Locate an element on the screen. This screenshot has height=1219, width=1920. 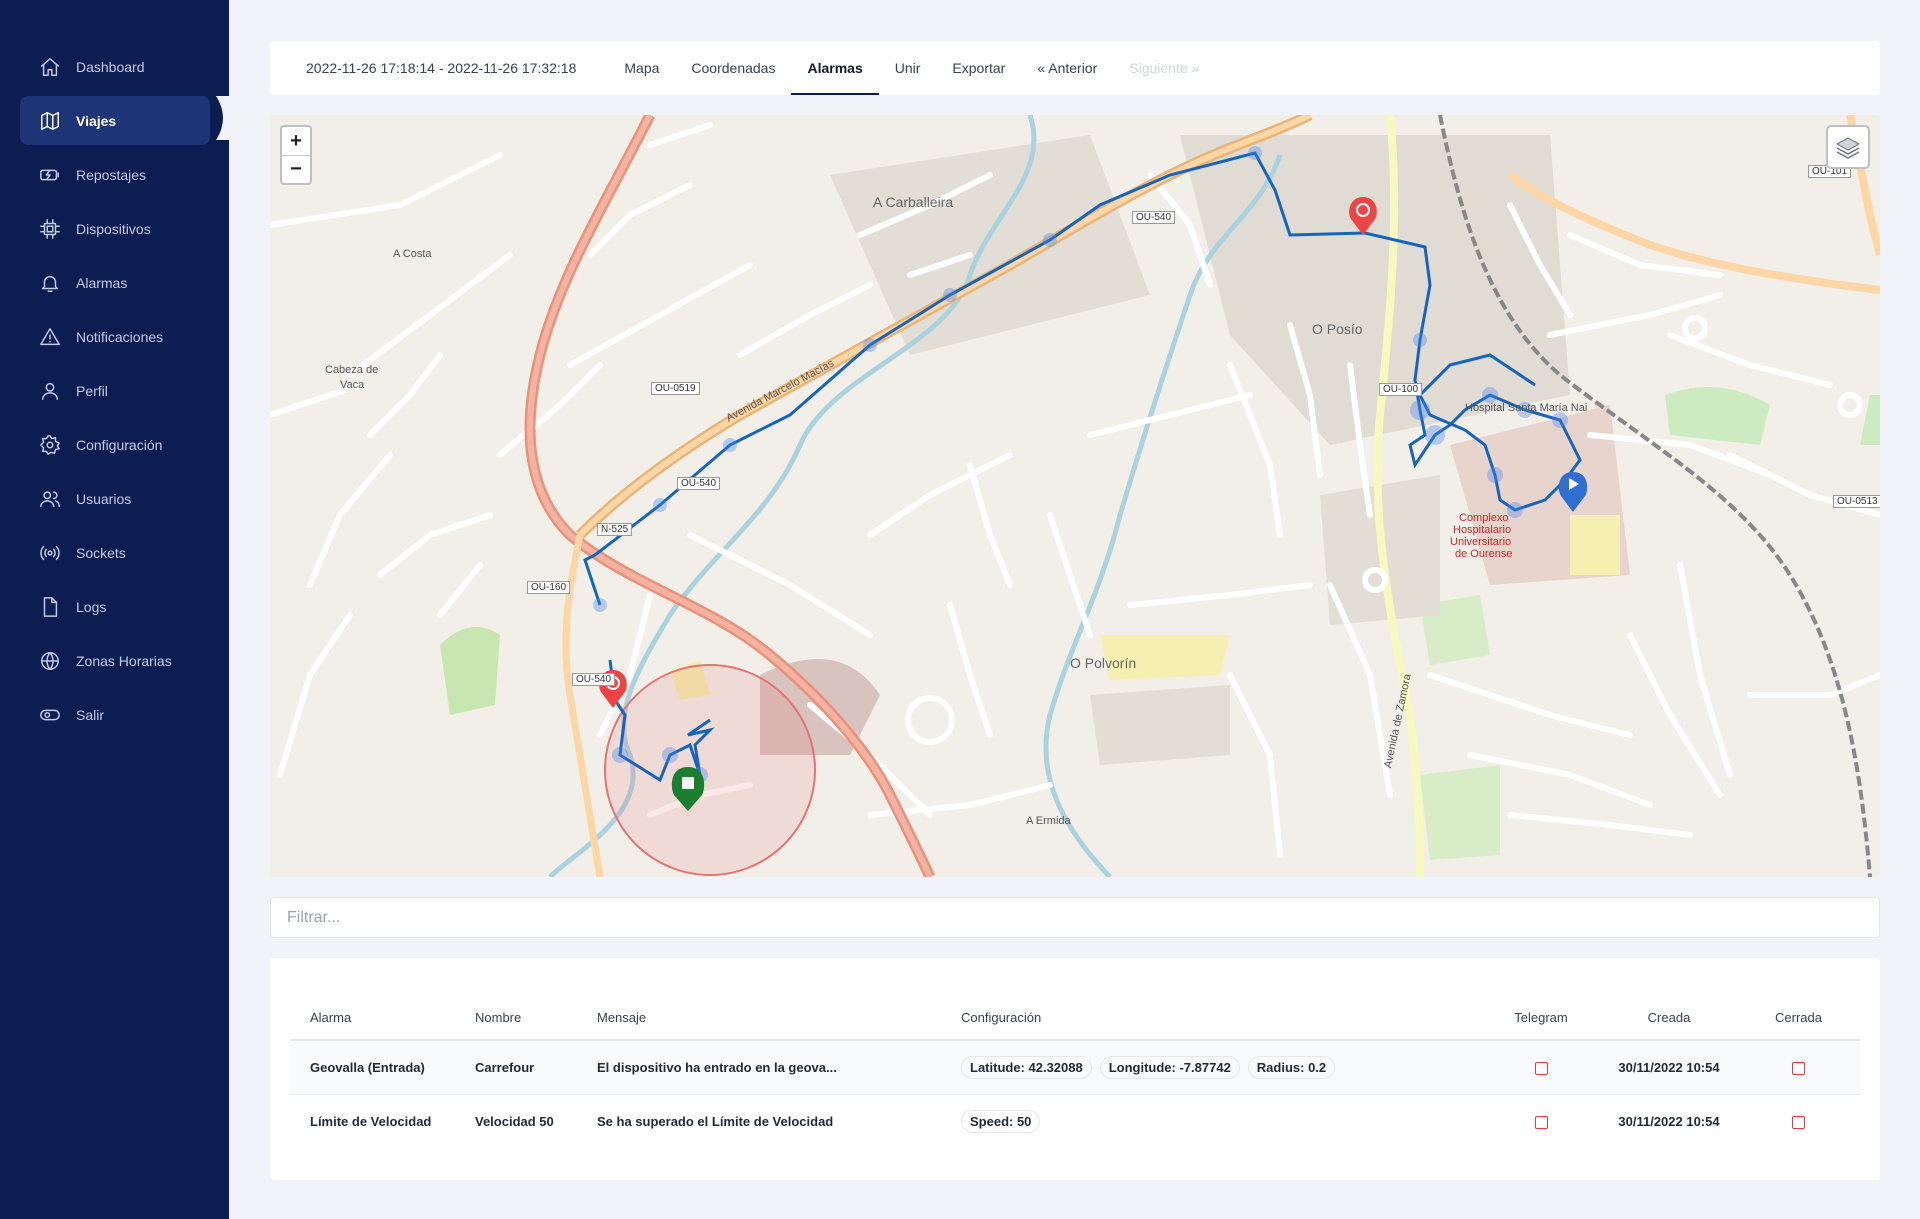
cell-alarma: Límite de Velocidad is located at coordinates (372, 1120).